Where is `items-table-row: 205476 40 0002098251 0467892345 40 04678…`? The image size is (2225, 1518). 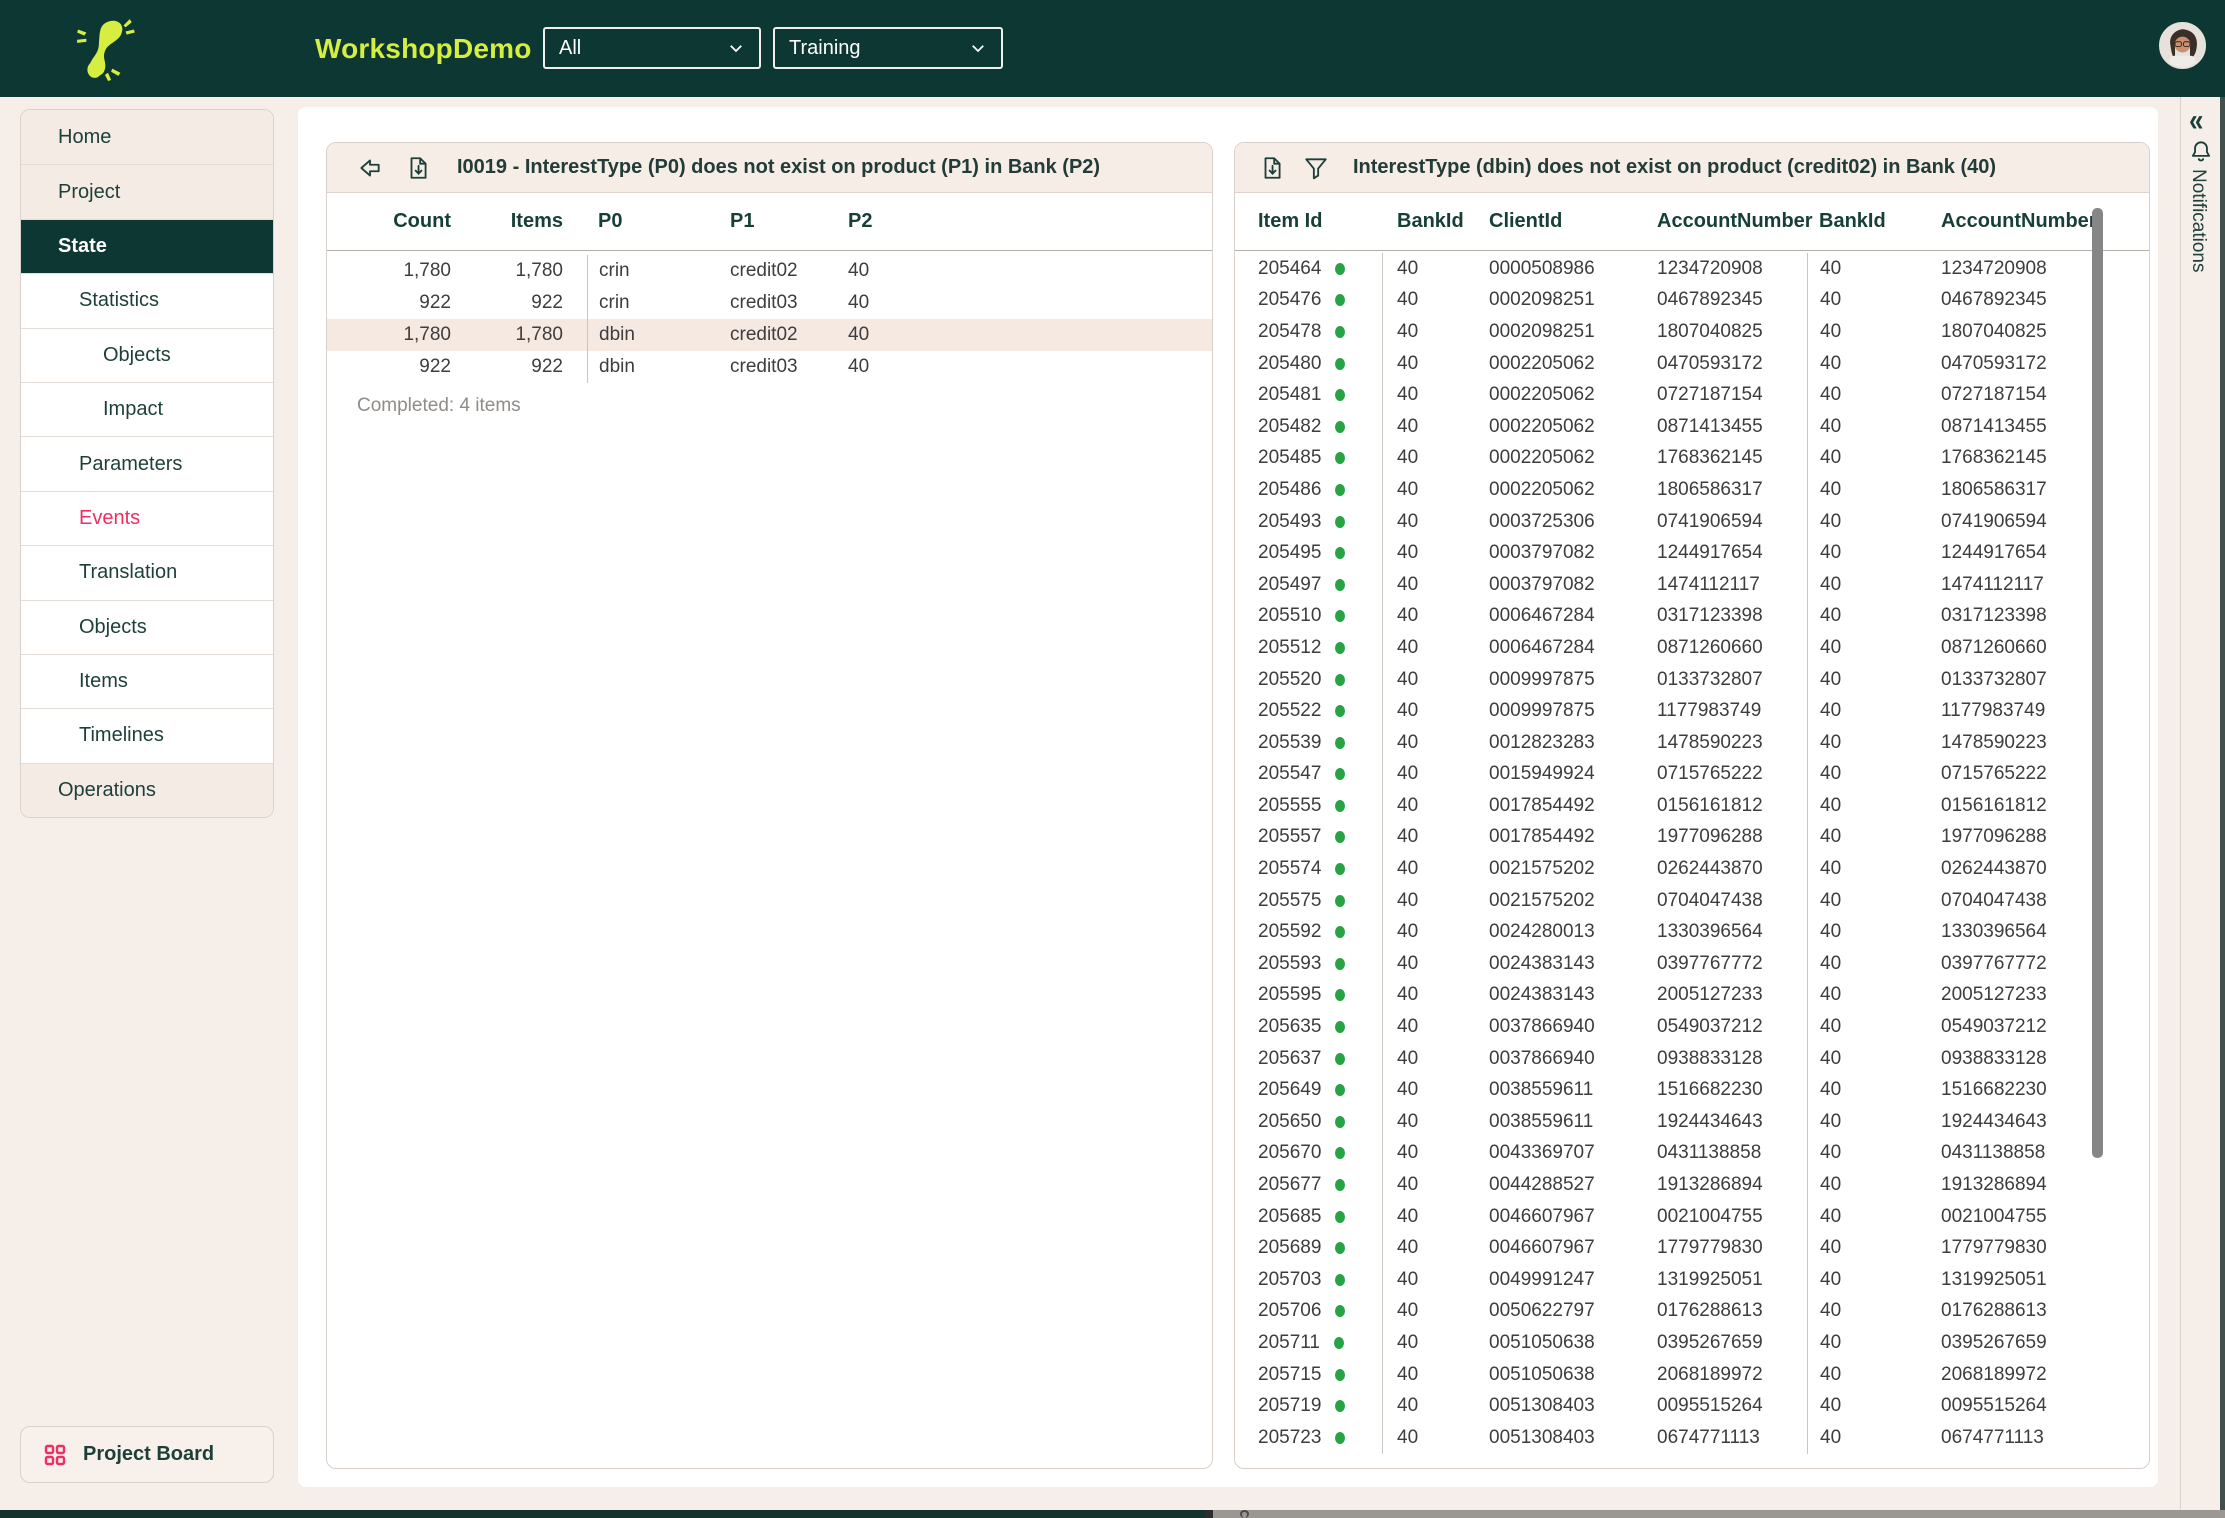 items-table-row: 205476 40 0002098251 0467892345 40 04678… is located at coordinates (1692, 300).